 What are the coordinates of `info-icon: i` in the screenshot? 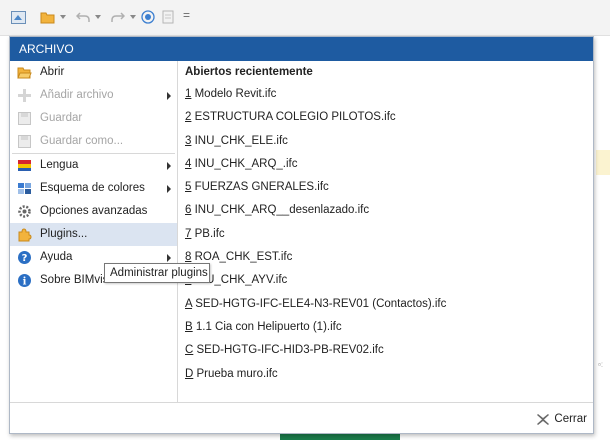 It's located at (24, 281).